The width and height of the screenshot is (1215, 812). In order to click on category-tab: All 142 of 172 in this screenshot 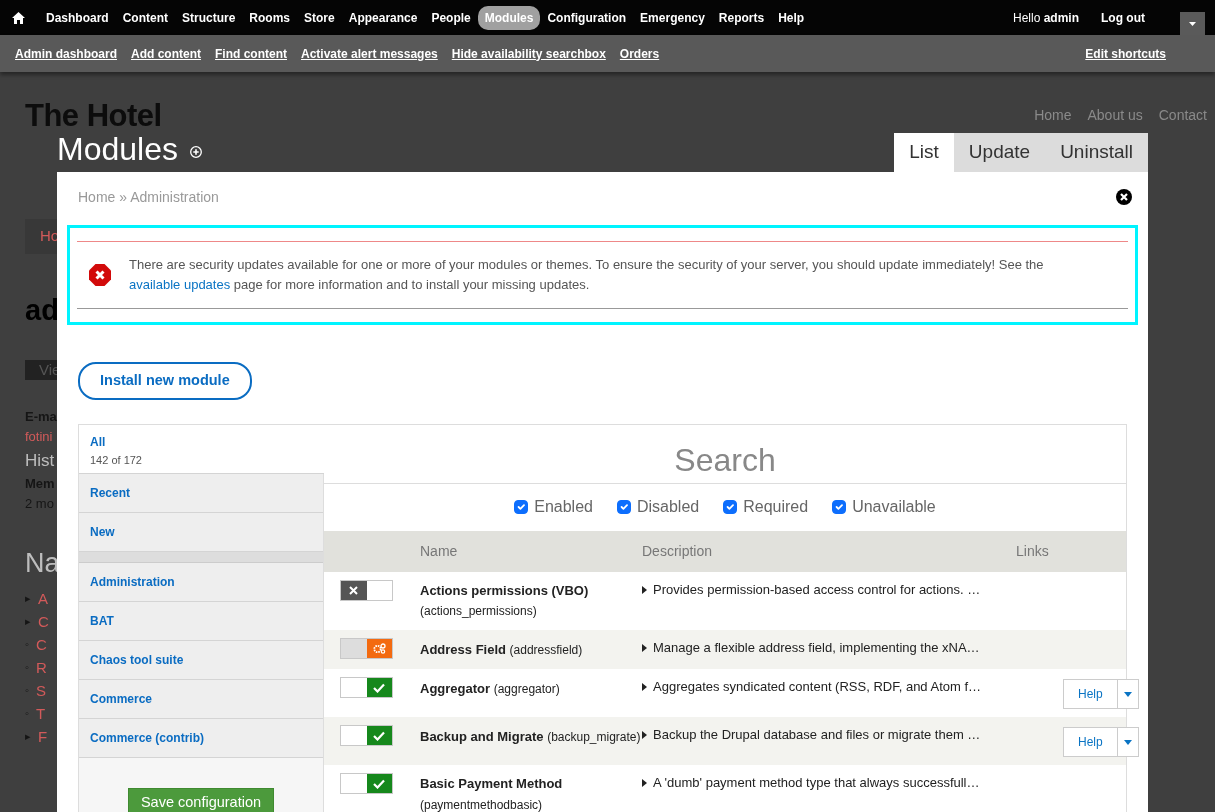, I will do `click(201, 449)`.